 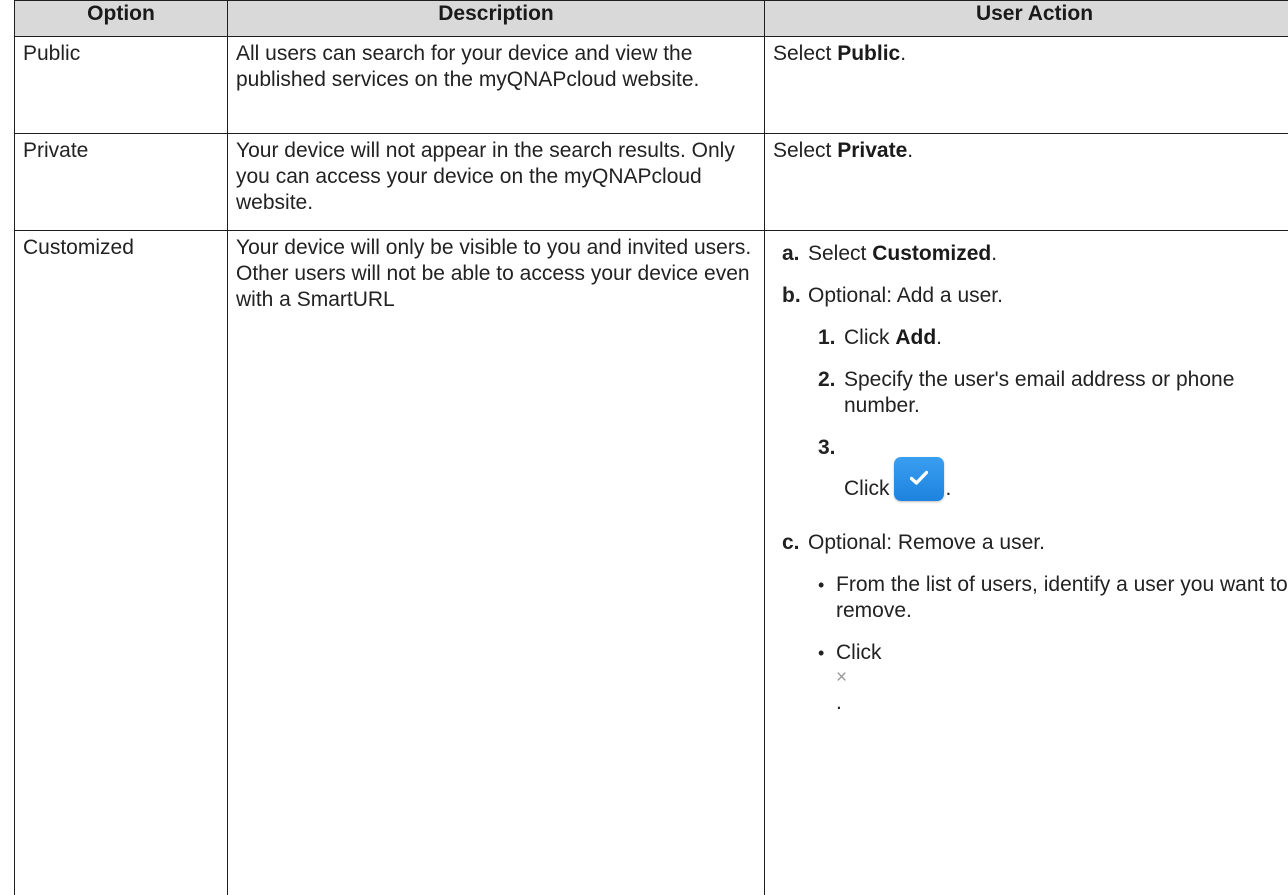 I want to click on header-description: Description, so click(x=496, y=19).